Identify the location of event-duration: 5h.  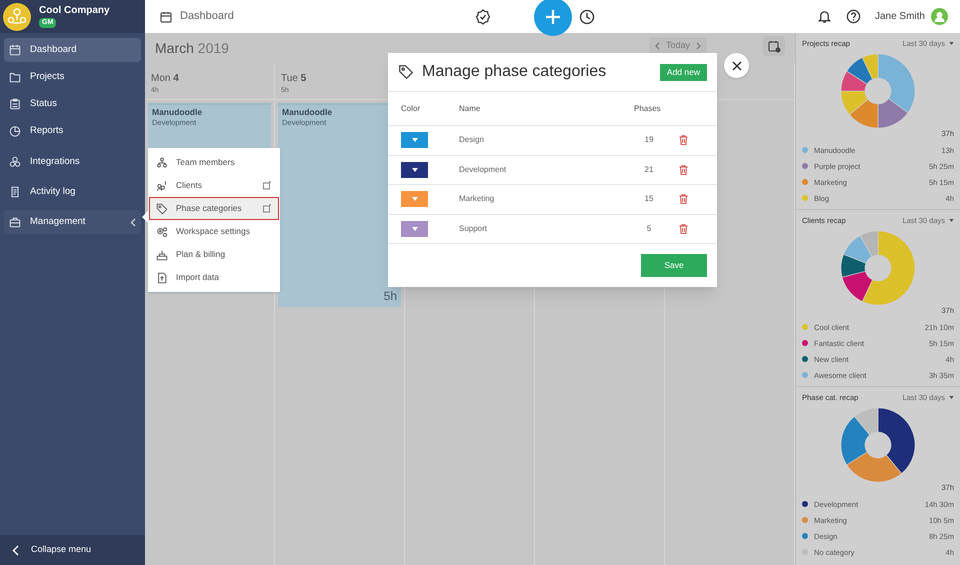
(390, 296).